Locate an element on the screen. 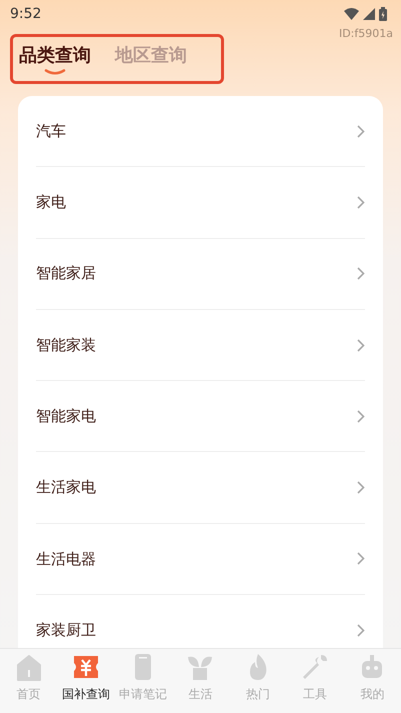  ticket-icon is located at coordinates (86, 667).